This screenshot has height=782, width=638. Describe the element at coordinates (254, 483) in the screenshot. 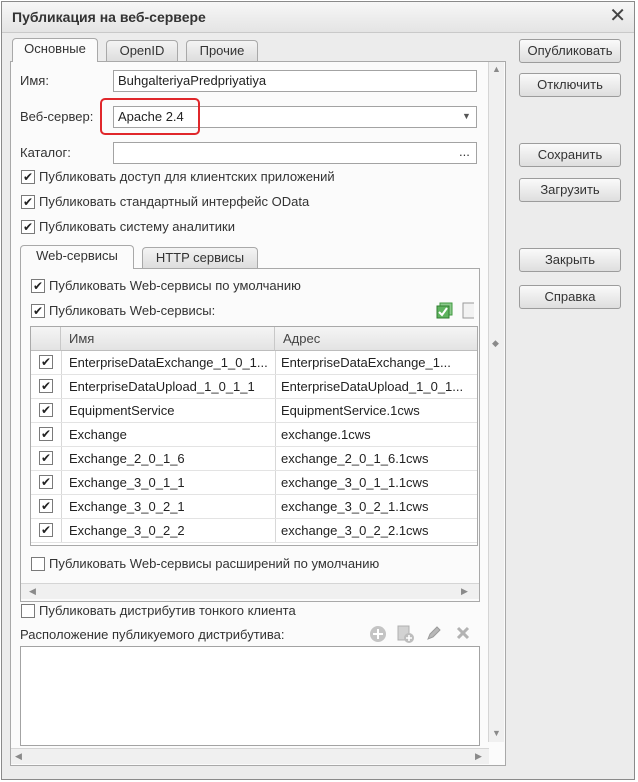

I see `table-row: ✔ Exchange_3_0_1_1 exchange_3_0_1_1.1cws` at that location.